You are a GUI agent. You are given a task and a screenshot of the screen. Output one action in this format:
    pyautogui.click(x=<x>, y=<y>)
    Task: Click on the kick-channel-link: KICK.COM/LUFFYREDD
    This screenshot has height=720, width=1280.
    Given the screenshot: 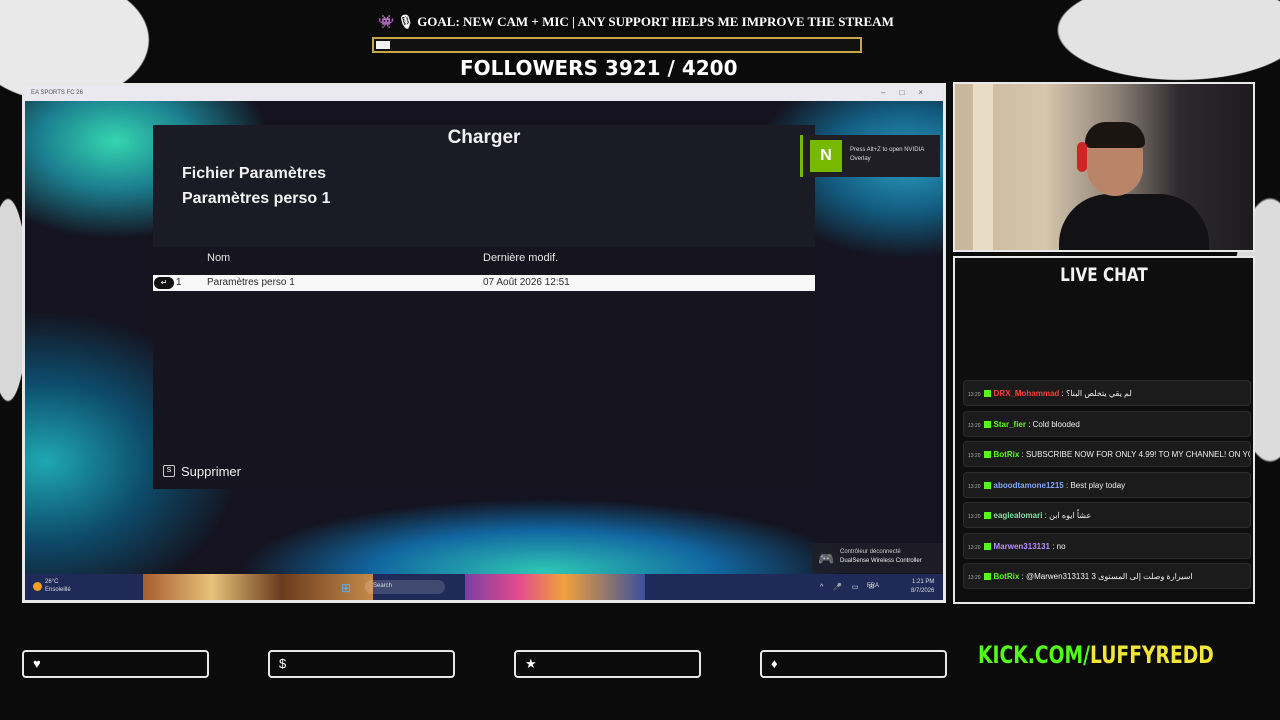 What is the action you would take?
    pyautogui.click(x=1096, y=655)
    